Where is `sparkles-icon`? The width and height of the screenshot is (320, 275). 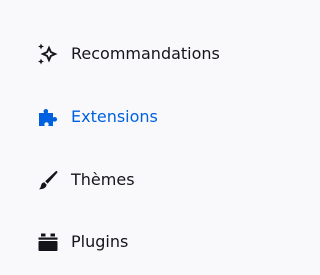 sparkles-icon is located at coordinates (48, 54).